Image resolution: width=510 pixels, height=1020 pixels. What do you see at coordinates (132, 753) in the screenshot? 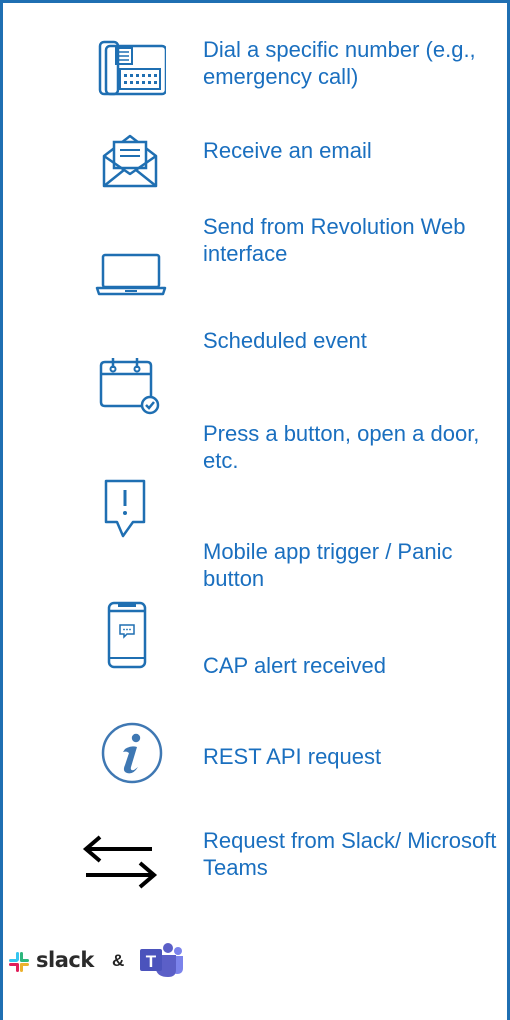
I see `cap-info-icon` at bounding box center [132, 753].